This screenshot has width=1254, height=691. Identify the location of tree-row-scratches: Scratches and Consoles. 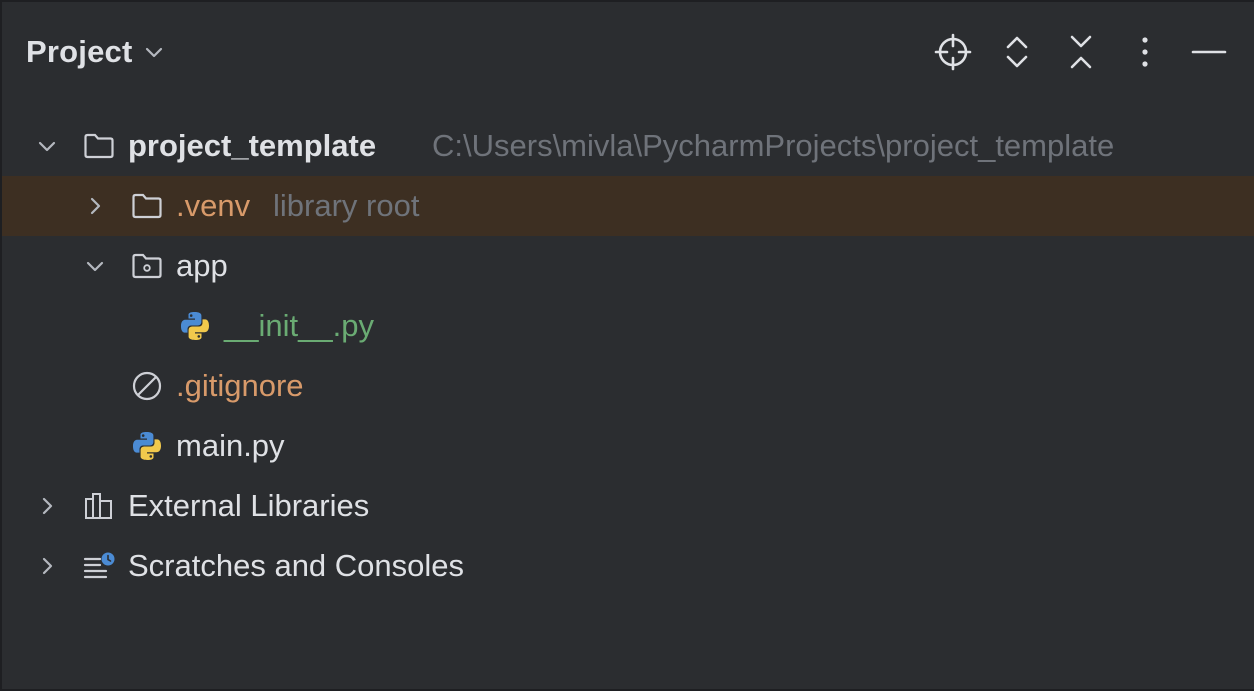
(628, 566).